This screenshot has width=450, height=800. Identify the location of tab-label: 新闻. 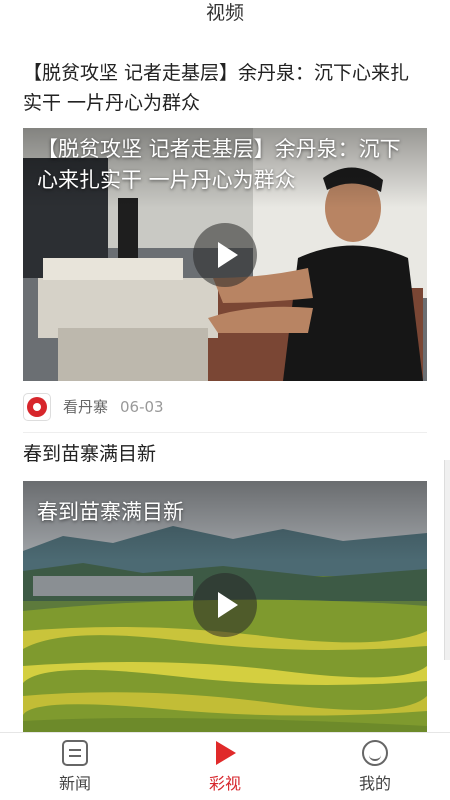
(74, 783).